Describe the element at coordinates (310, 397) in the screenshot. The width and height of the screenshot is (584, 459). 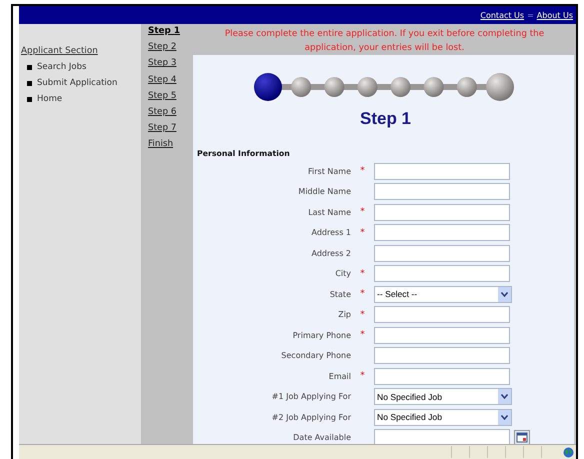
I see `field-label: #1 Job Applying For` at that location.